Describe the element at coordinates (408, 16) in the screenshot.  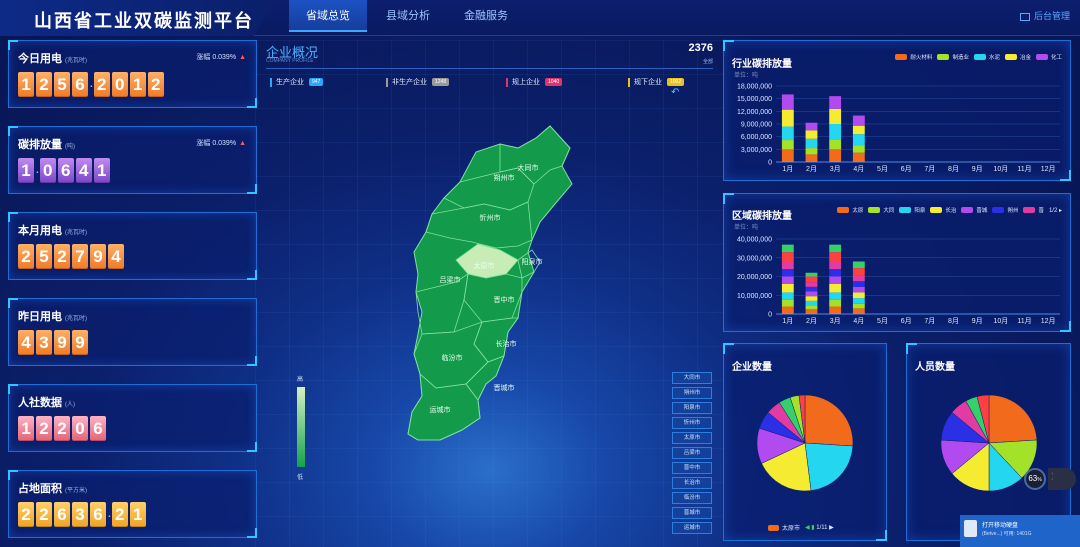
I see `tab-county: 县域分析` at that location.